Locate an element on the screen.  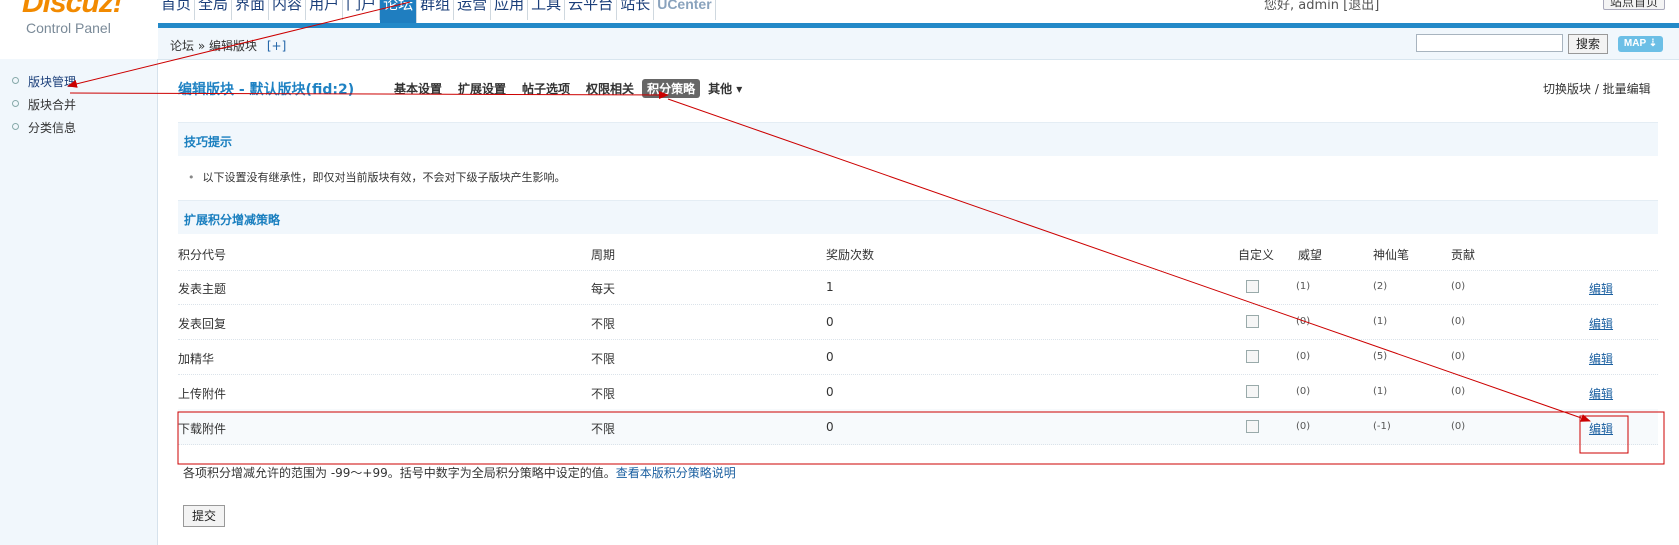
top-nav-item: UCenter is located at coordinates (685, 10).